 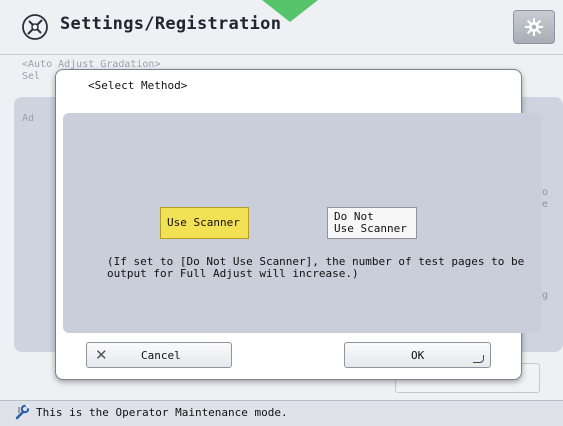 I want to click on status-indicator, so click(x=290, y=11).